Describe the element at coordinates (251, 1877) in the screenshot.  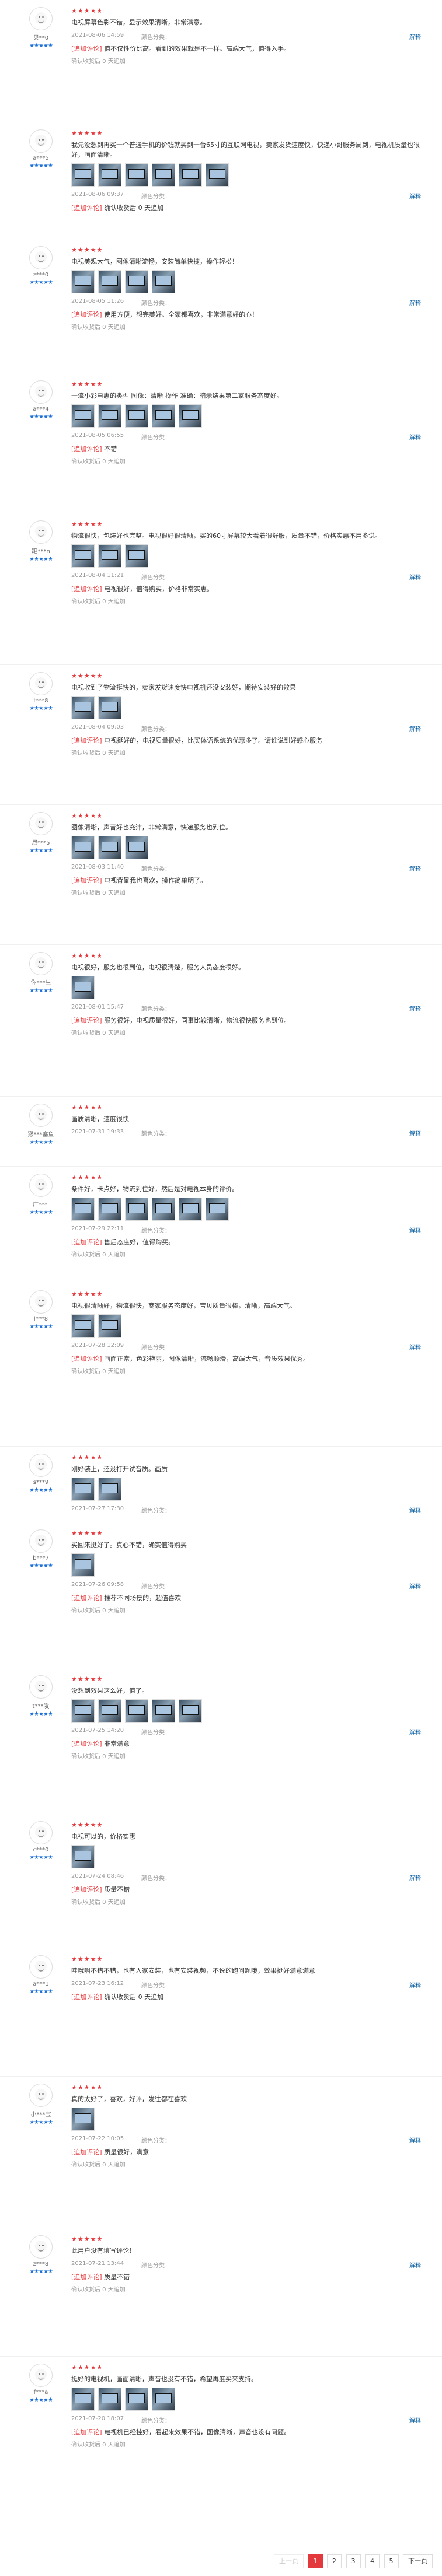
I see `review-meta: 2021-07-24 08:46 颜色分类： 解释` at that location.